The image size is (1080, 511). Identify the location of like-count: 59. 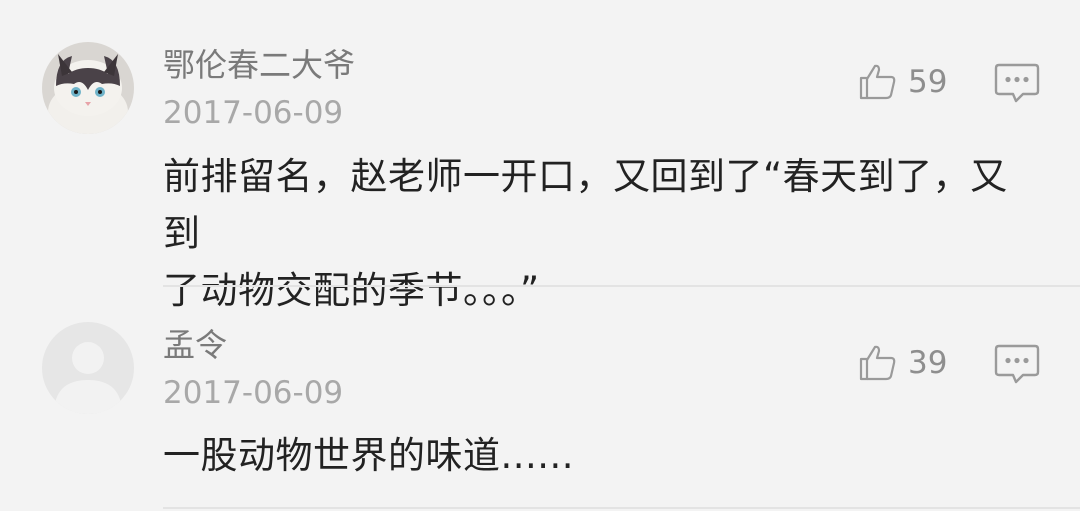
(928, 82).